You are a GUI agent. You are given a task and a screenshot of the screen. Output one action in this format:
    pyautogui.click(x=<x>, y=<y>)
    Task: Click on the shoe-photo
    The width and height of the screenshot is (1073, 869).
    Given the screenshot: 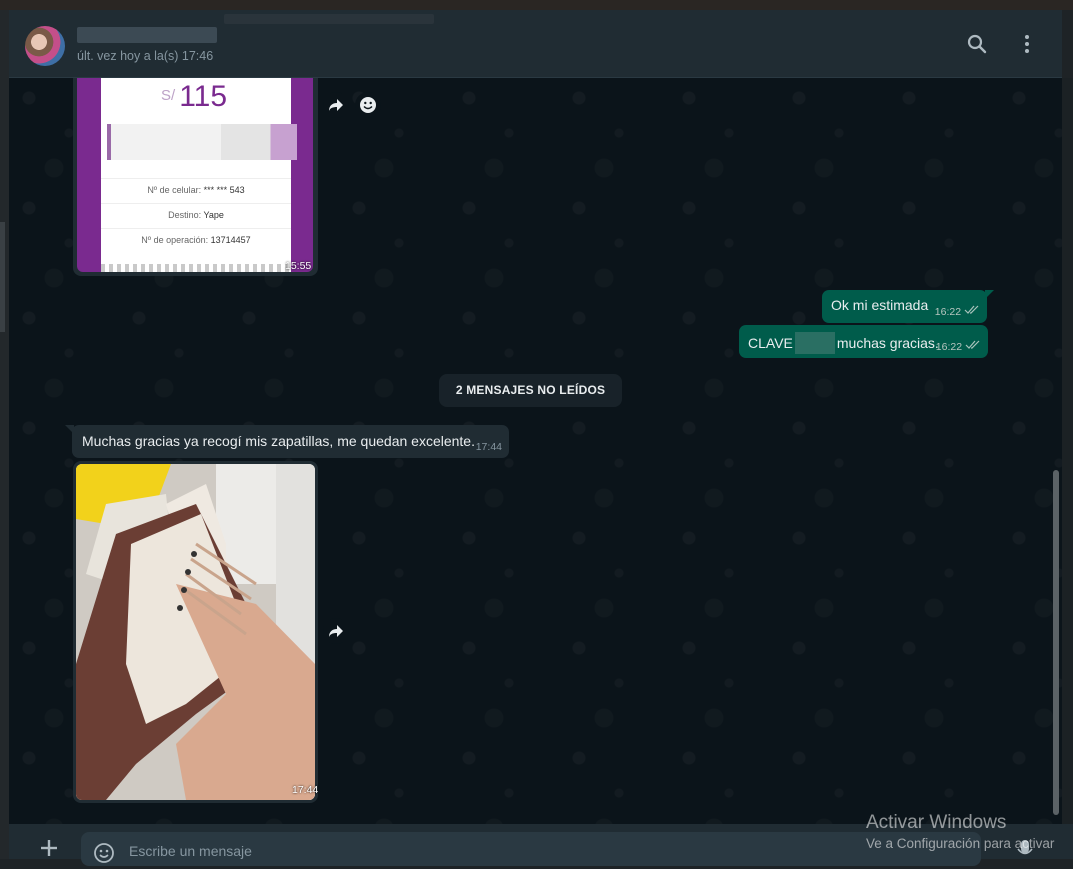 What is the action you would take?
    pyautogui.click(x=195, y=632)
    